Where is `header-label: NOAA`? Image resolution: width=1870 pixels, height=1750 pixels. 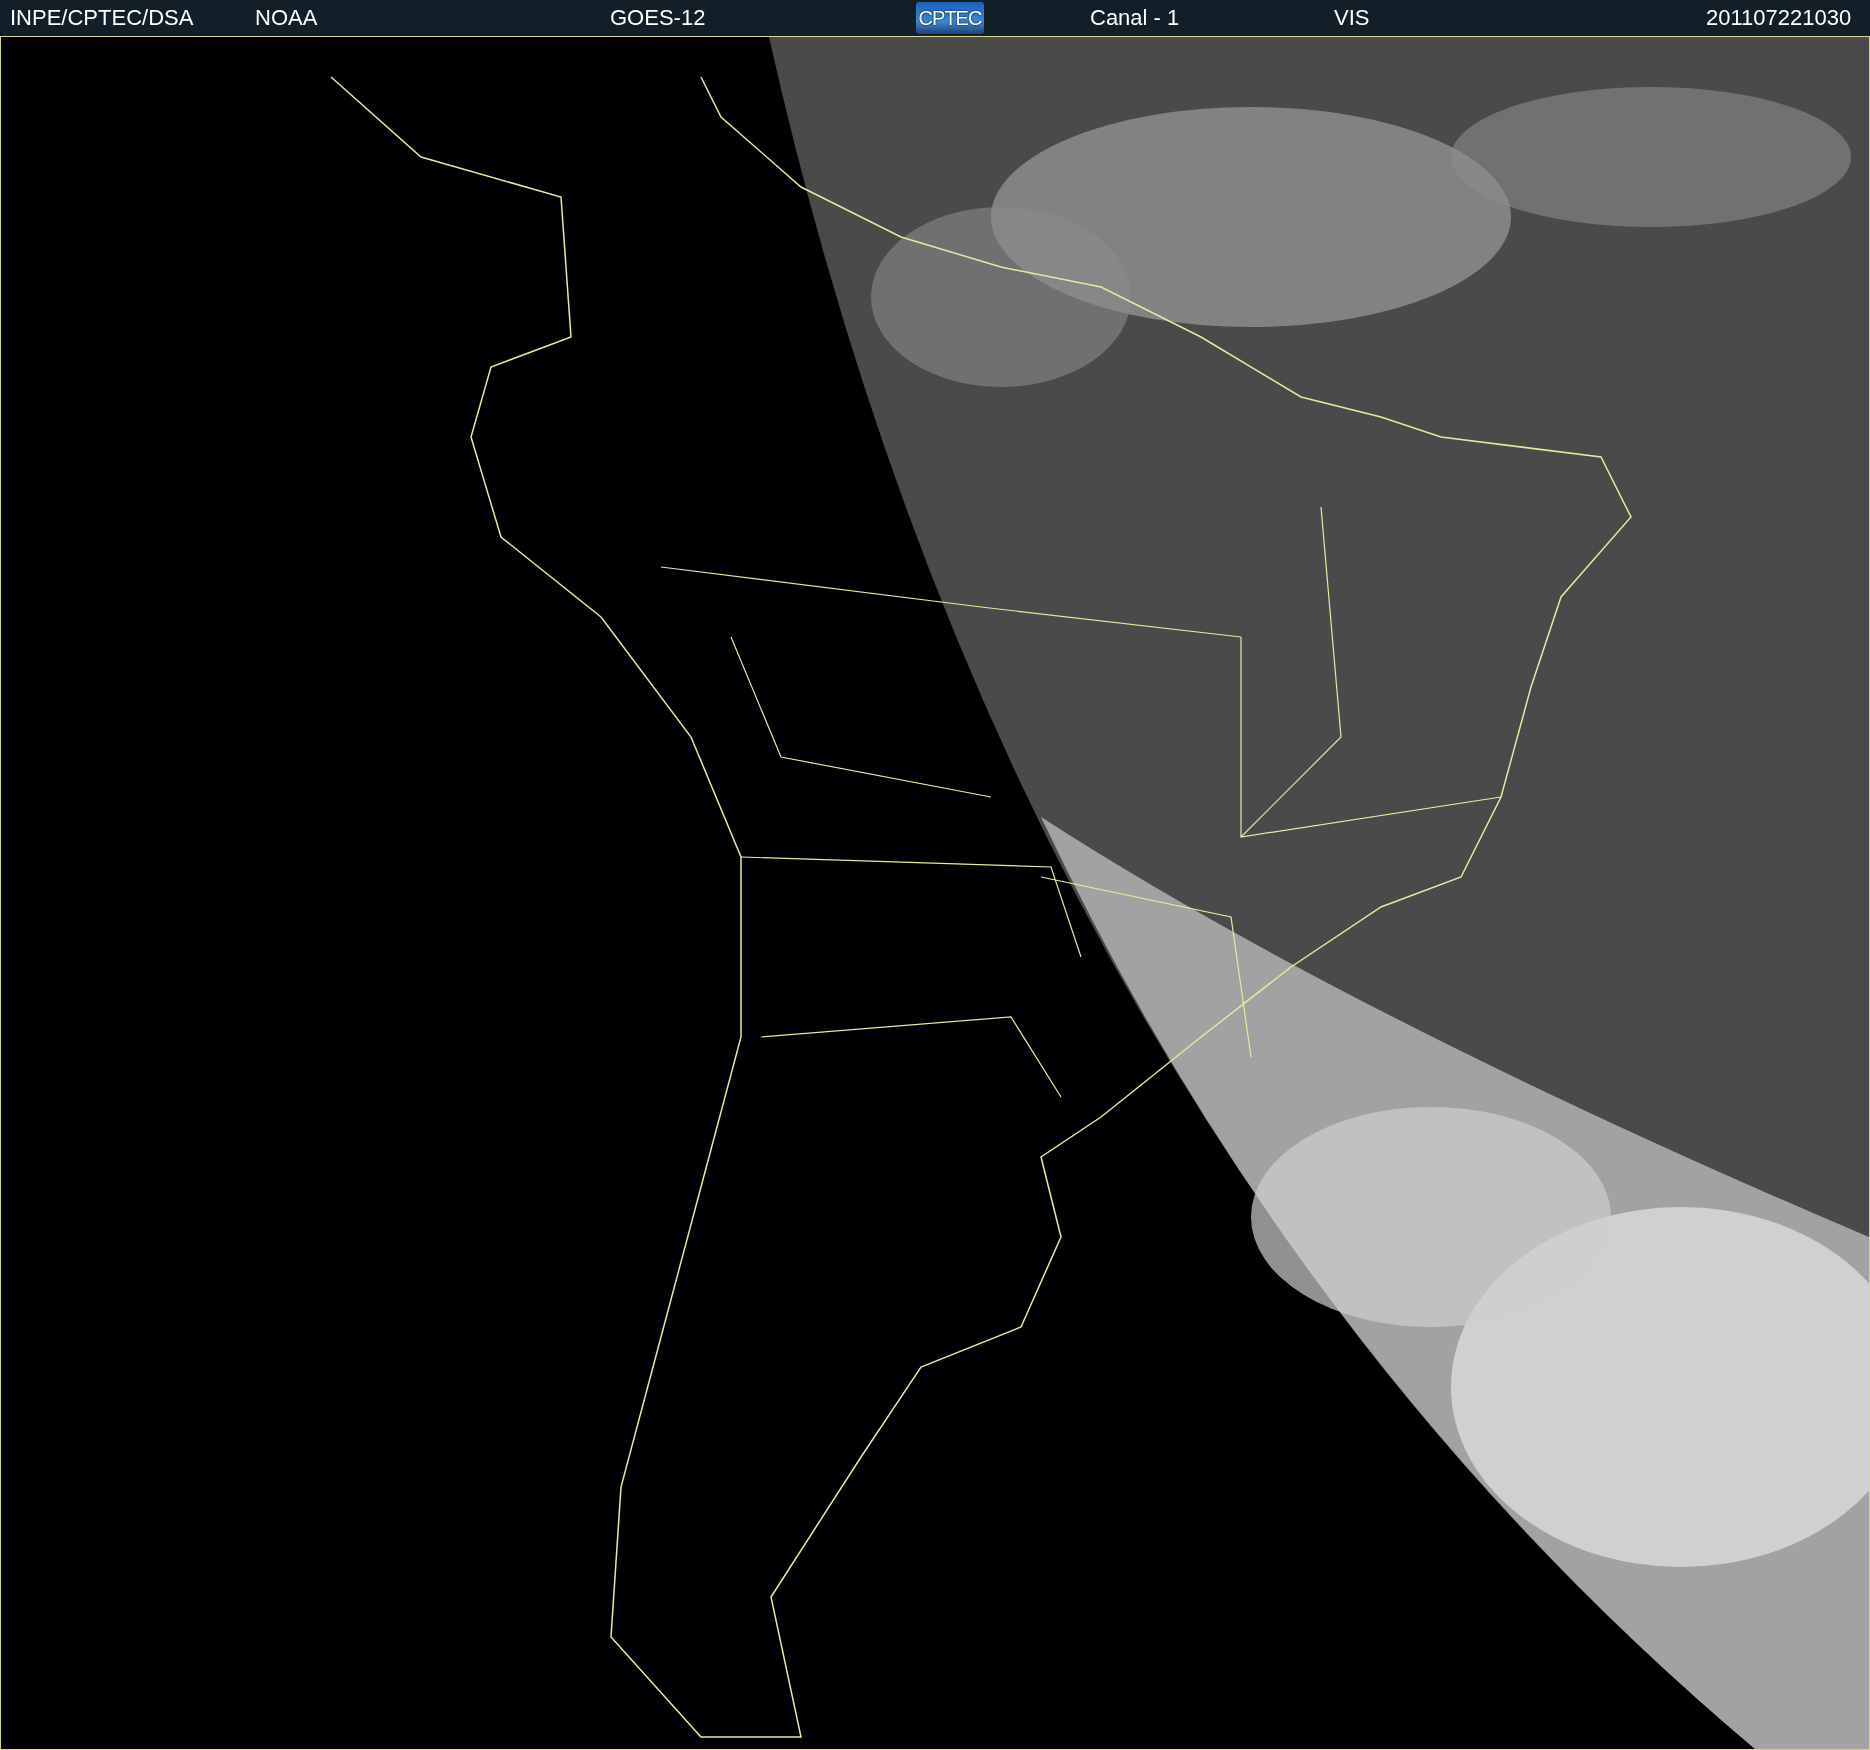 header-label: NOAA is located at coordinates (286, 18).